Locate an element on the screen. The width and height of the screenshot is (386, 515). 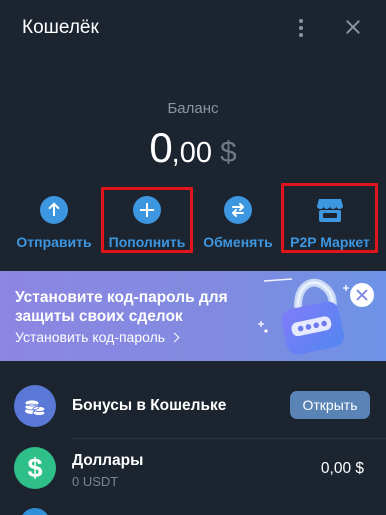
bonus-title: Бонусы в Кошельке is located at coordinates (149, 405).